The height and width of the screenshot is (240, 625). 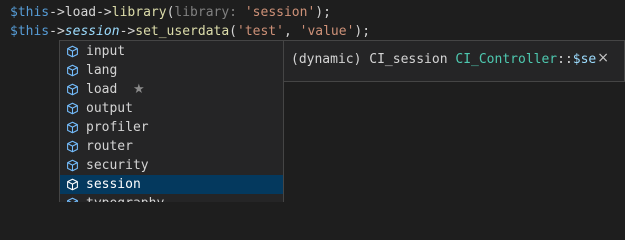 I want to click on suggestion-item: profiler, so click(x=171, y=127).